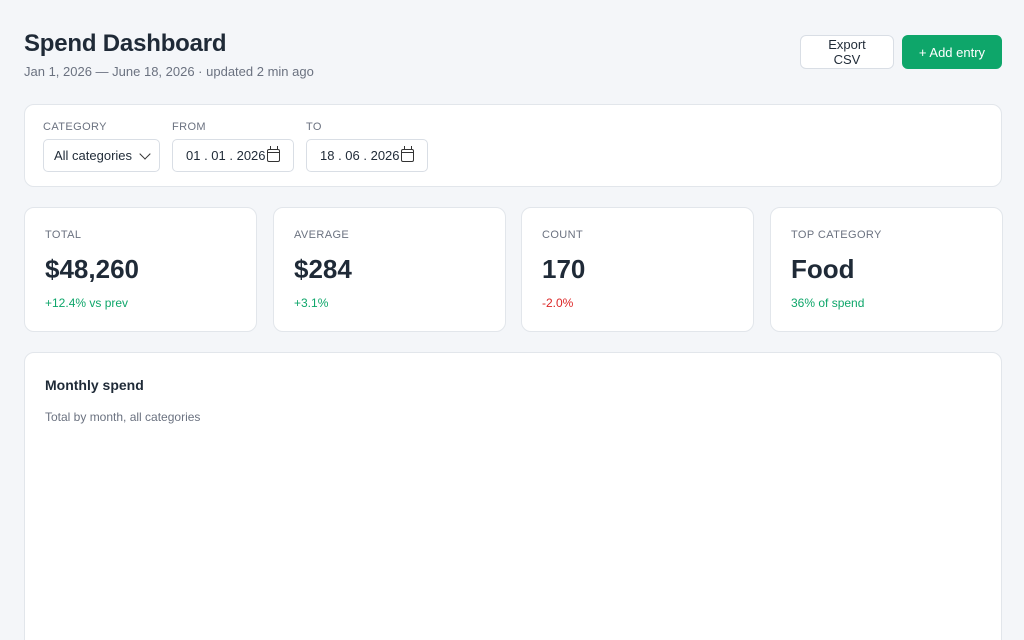 This screenshot has width=1024, height=640. I want to click on to-filter: TO 18 . 06 . 2026, so click(367, 146).